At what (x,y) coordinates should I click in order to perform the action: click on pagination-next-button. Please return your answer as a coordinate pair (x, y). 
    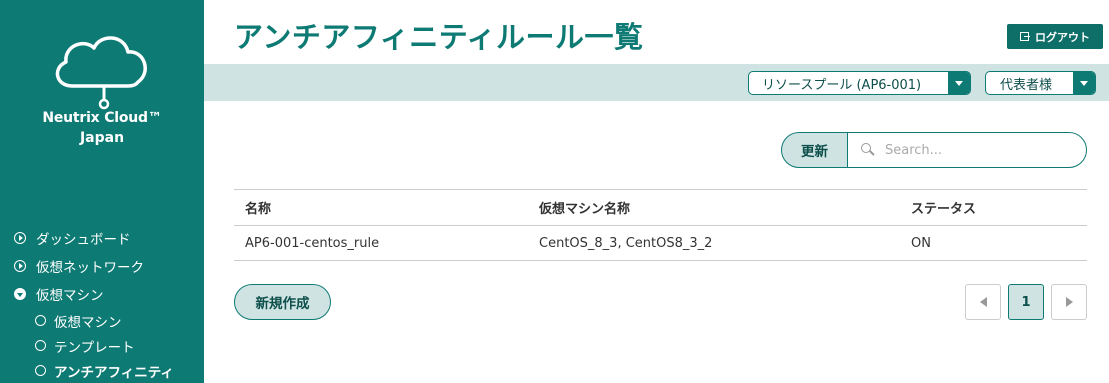
    Looking at the image, I should click on (1069, 302).